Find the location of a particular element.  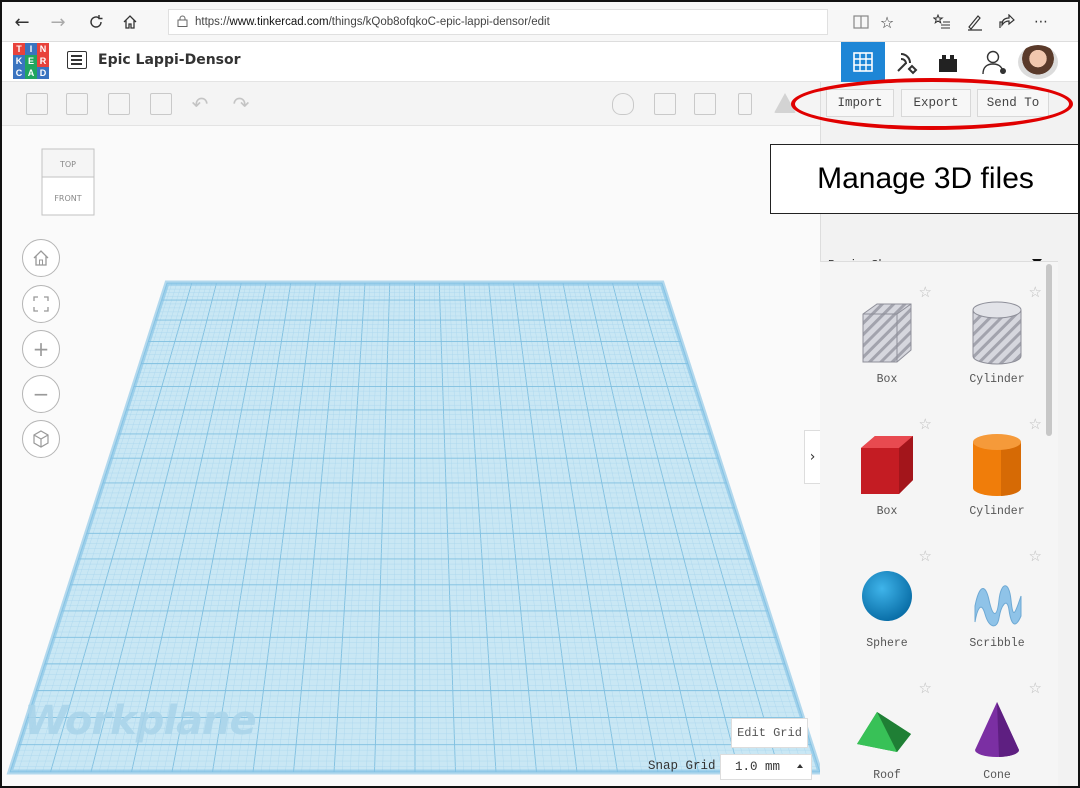

shape-label: Roof is located at coordinates (887, 775).